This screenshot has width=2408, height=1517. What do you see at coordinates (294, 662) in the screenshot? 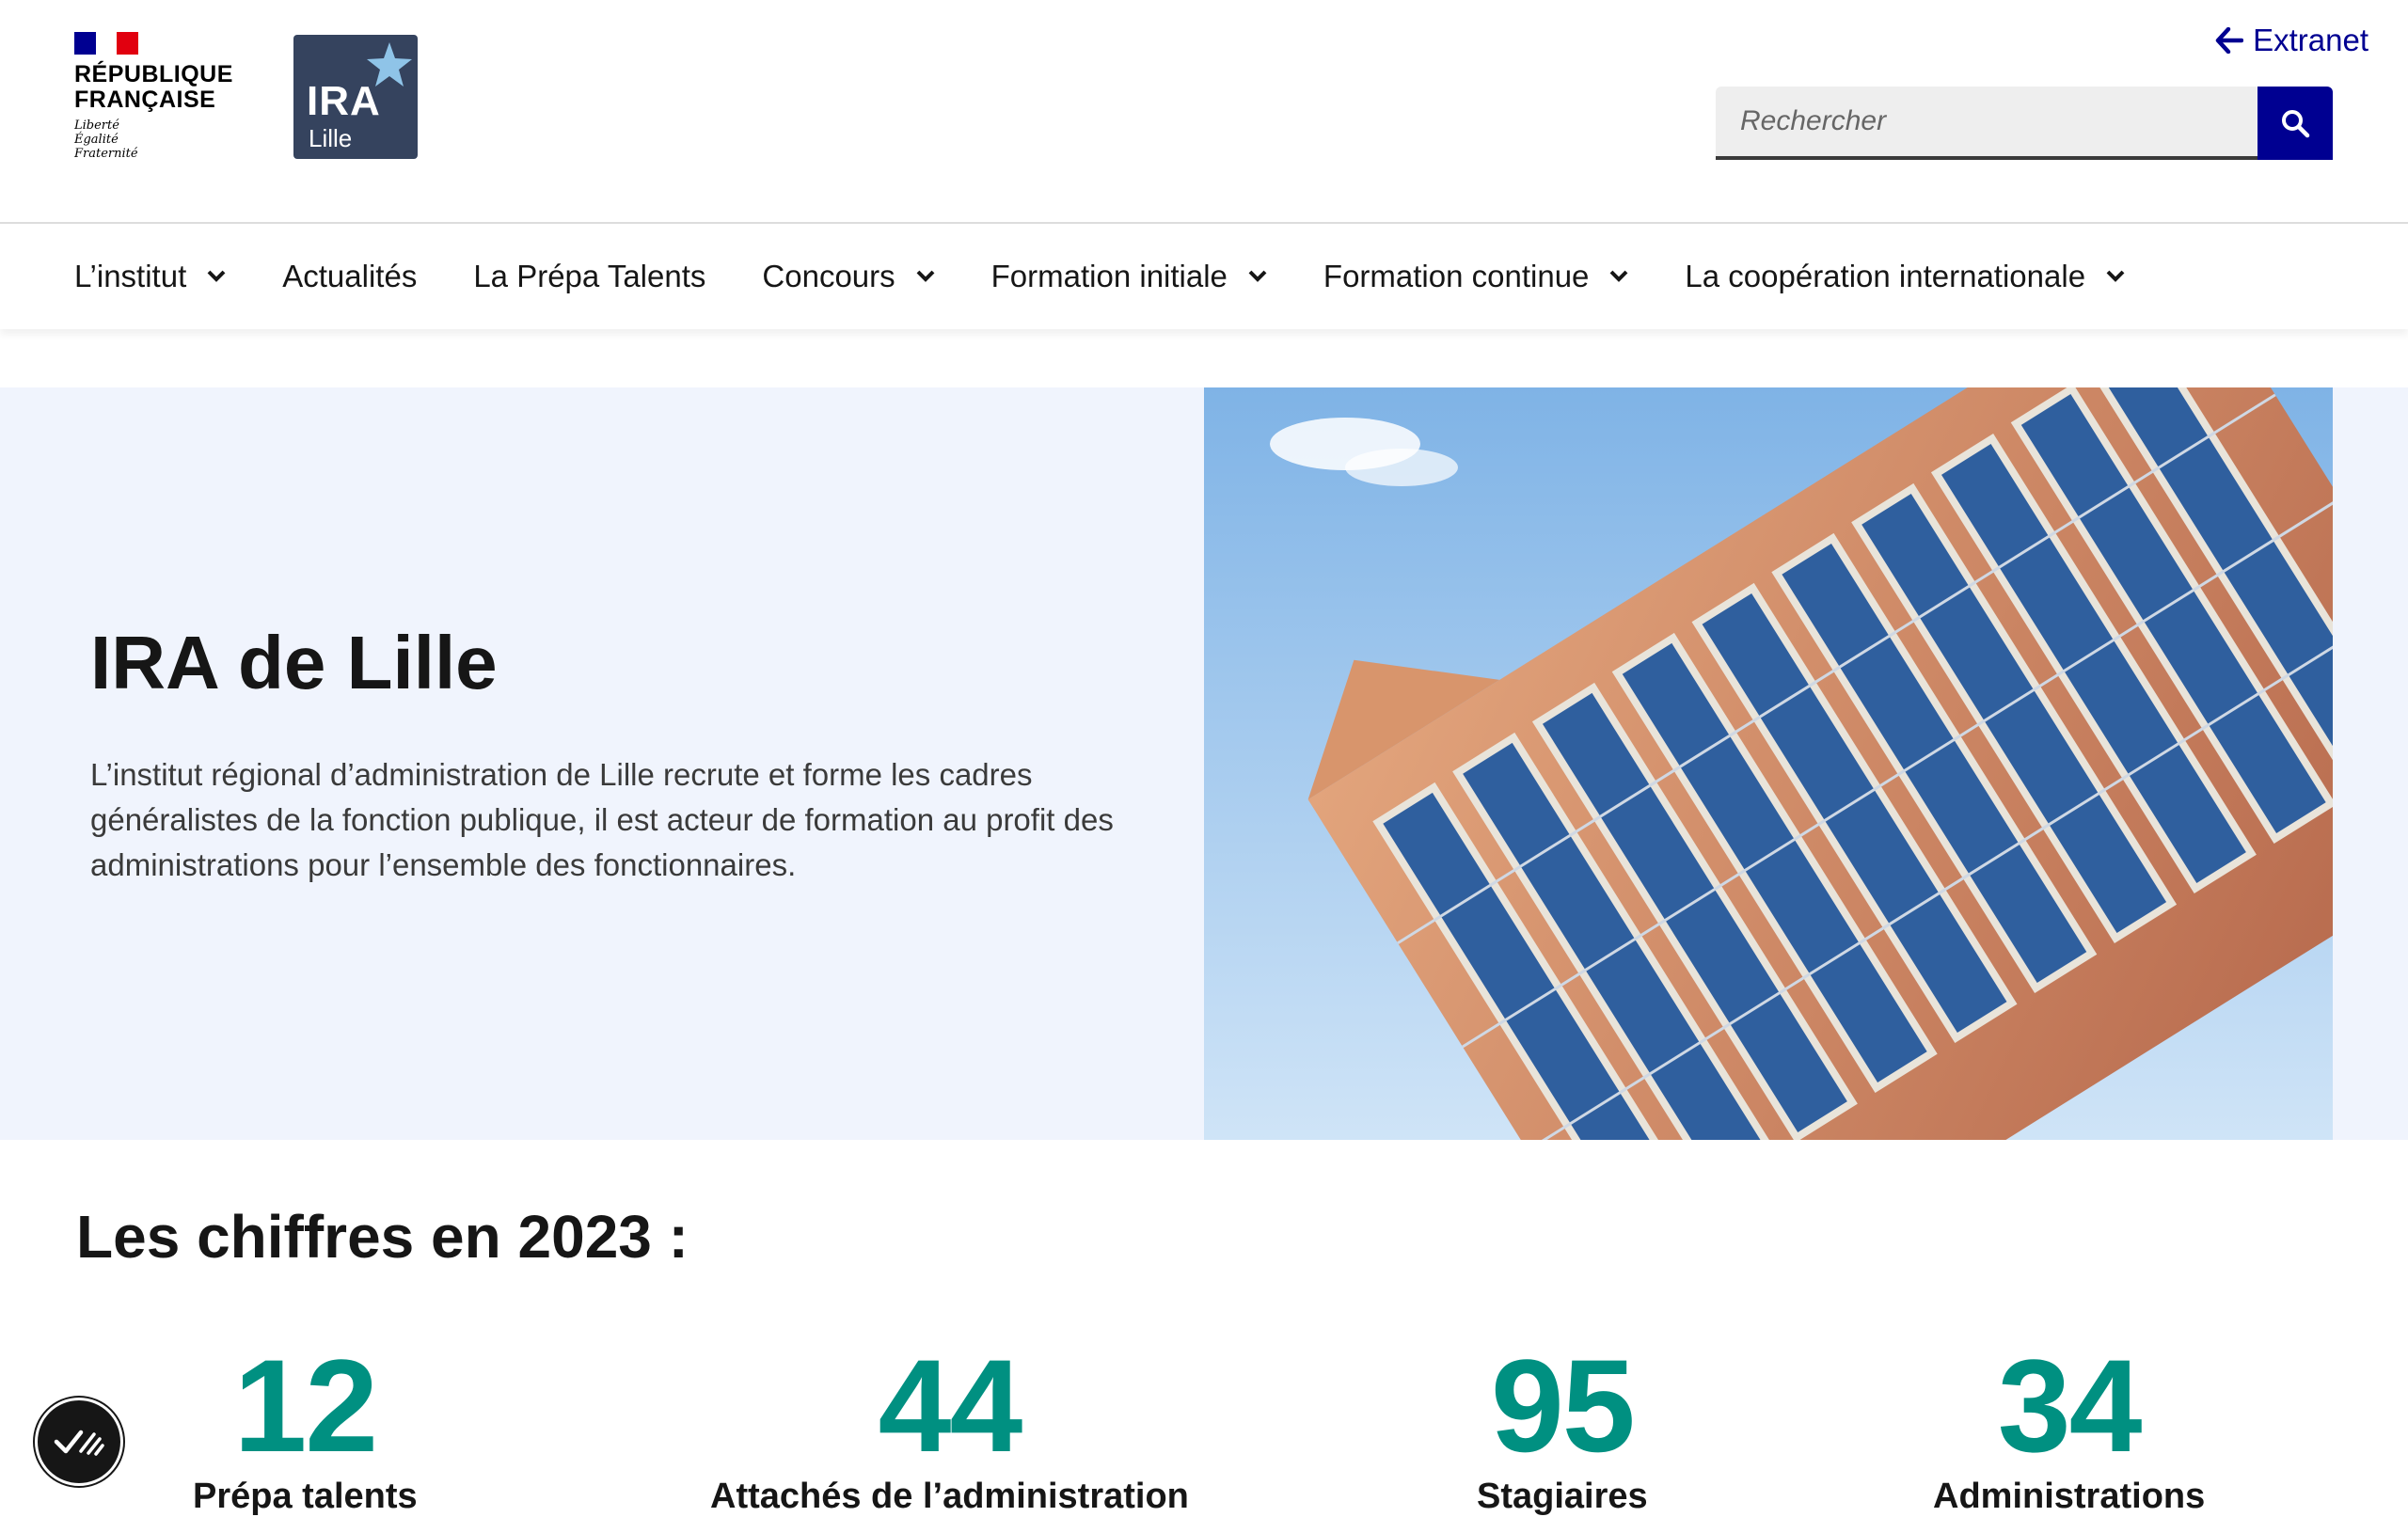
I see `hero-title: IRA de Lille` at bounding box center [294, 662].